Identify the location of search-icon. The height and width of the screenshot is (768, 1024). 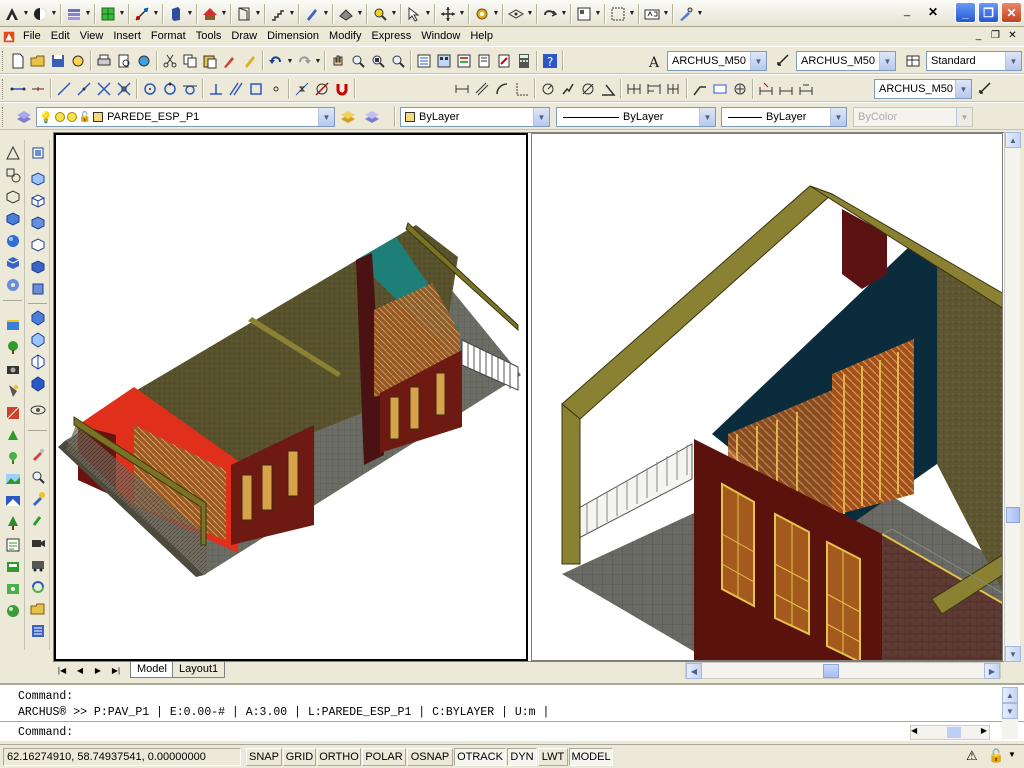
(37, 476).